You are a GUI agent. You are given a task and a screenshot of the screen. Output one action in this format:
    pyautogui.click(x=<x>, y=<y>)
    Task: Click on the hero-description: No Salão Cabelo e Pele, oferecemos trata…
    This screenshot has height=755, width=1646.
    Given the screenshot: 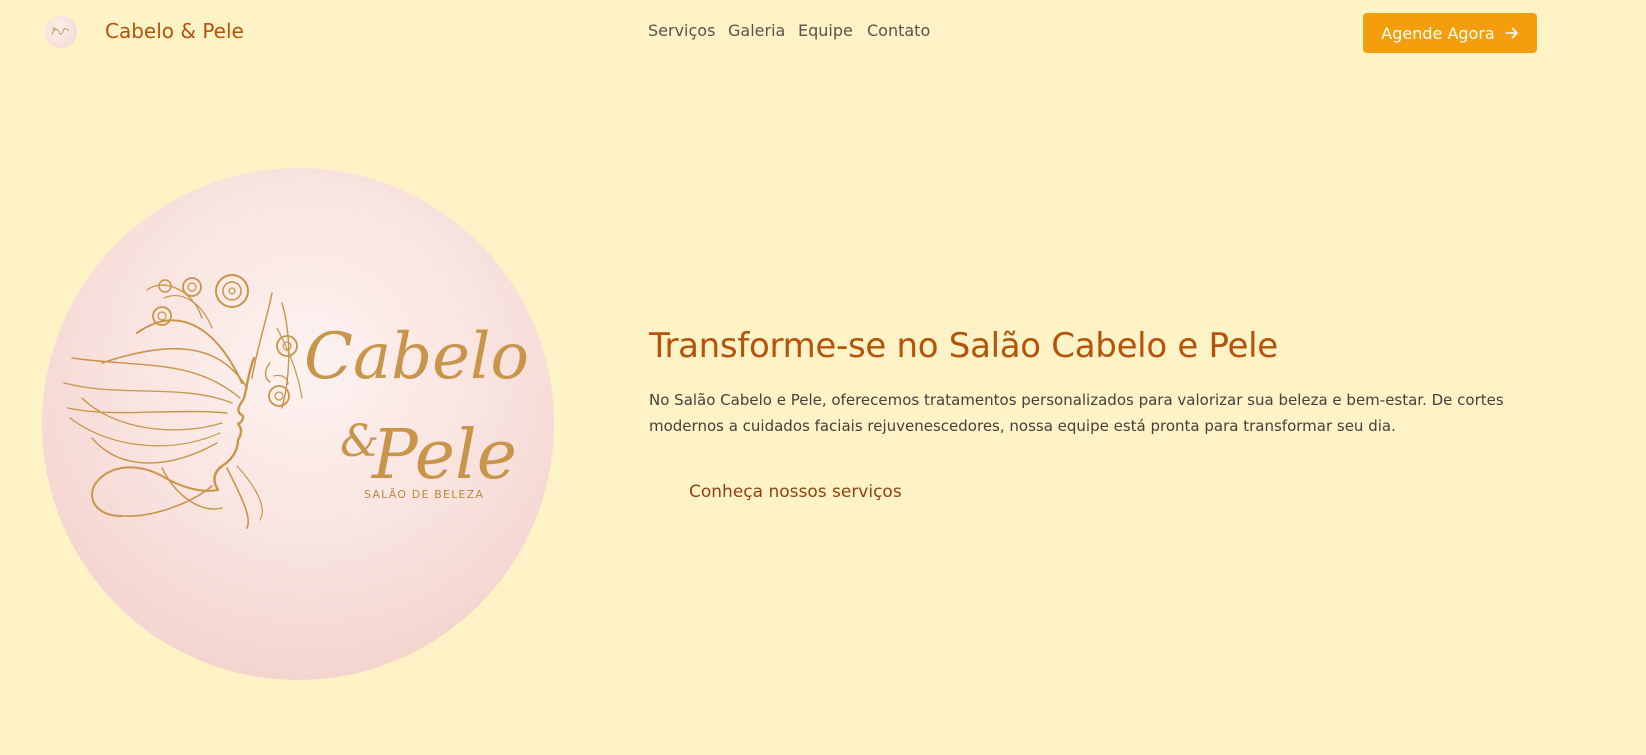 What is the action you would take?
    pyautogui.click(x=1076, y=413)
    